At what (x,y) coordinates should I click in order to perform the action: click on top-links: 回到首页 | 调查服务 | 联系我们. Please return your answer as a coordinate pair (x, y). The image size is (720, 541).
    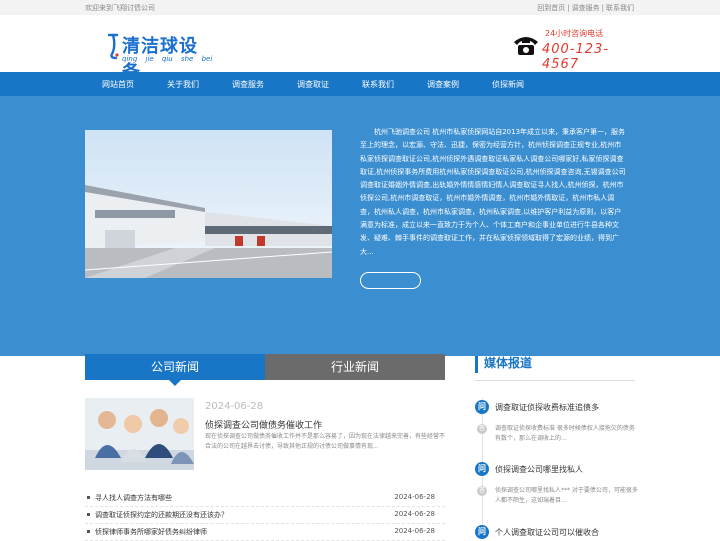
    Looking at the image, I should click on (585, 8).